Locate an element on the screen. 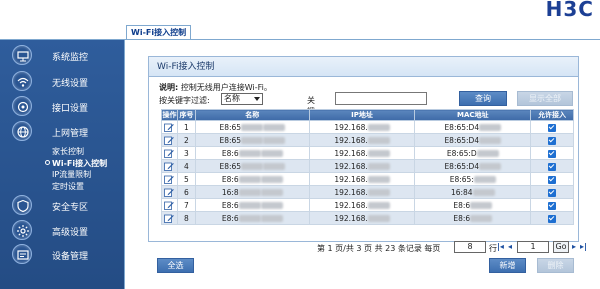 Image resolution: width=600 pixels, height=289 pixels. next-page-icon: ▸ is located at coordinates (574, 246).